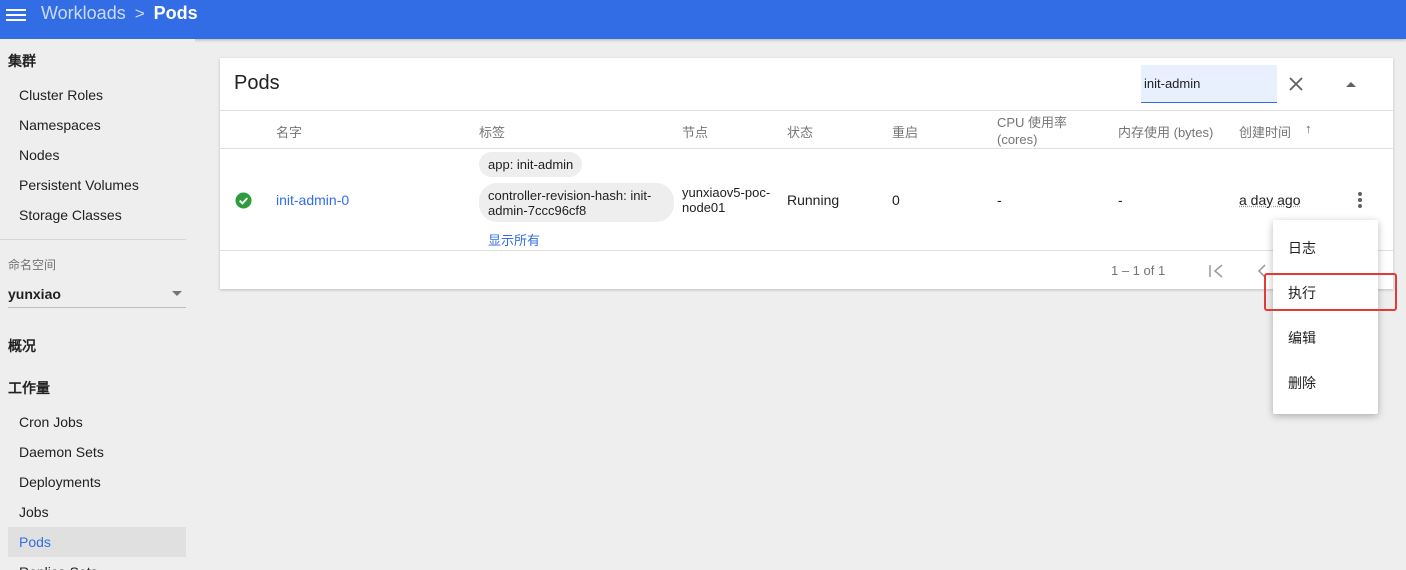 The image size is (1406, 570). What do you see at coordinates (97, 452) in the screenshot?
I see `sidebar-item-daemon-sets: Daemon Sets` at bounding box center [97, 452].